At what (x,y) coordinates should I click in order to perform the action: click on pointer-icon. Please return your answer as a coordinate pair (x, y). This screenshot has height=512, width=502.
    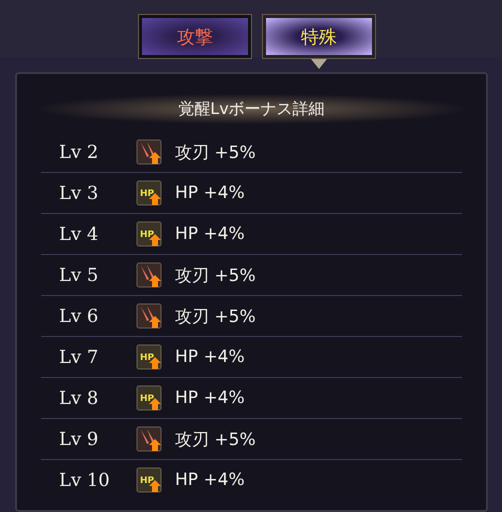
    Looking at the image, I should click on (319, 64).